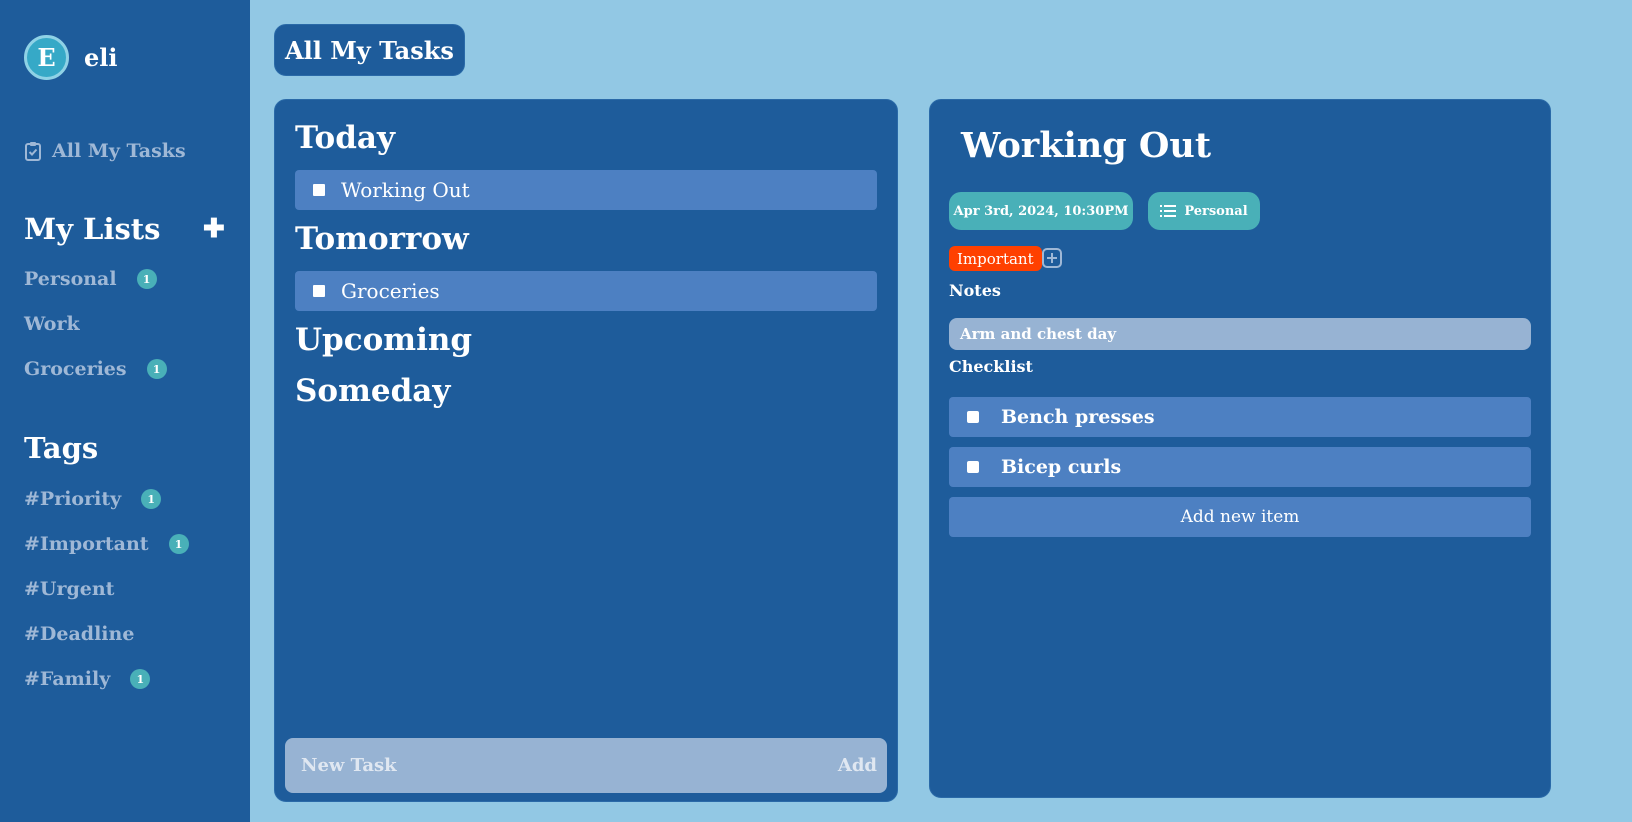 This screenshot has height=822, width=1632. I want to click on page-title-button: All My Tasks, so click(369, 50).